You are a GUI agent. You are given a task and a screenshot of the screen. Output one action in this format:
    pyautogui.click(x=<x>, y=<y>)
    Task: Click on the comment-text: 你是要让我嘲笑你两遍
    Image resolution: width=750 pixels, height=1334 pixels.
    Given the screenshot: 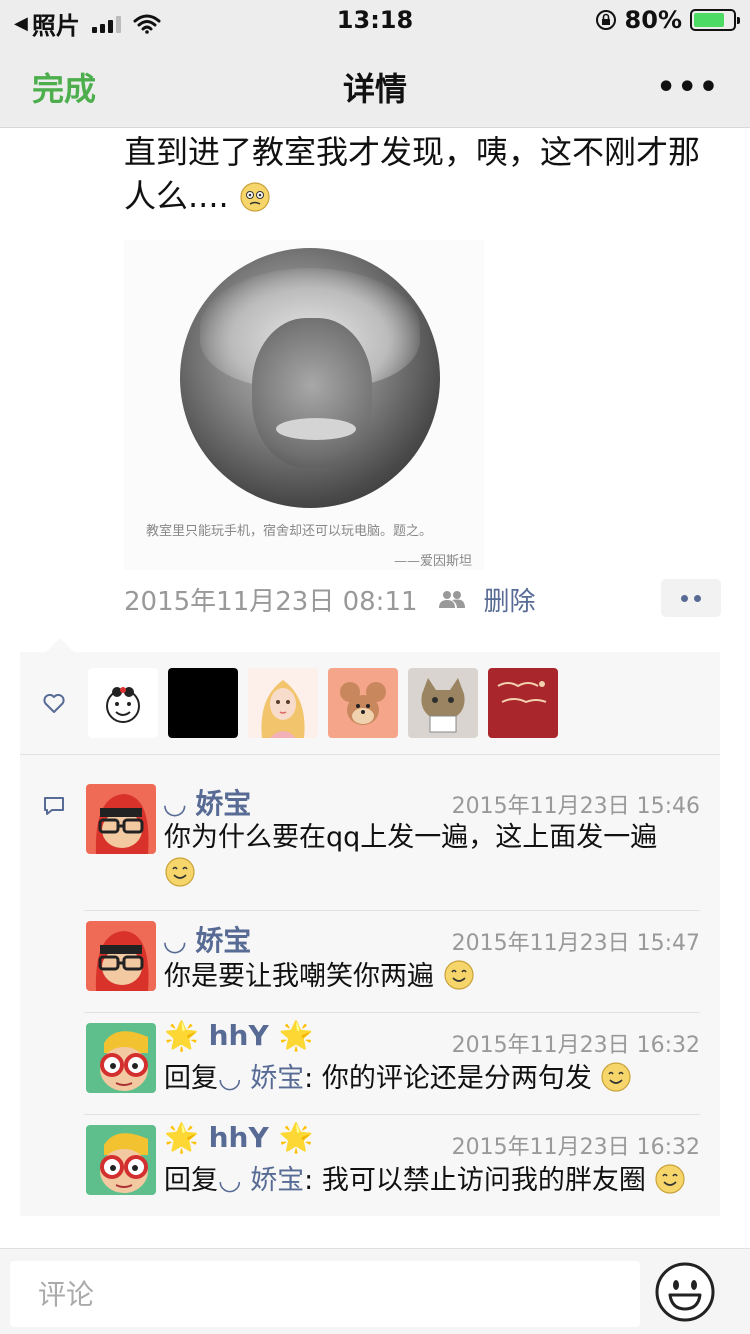 What is the action you would take?
    pyautogui.click(x=434, y=977)
    